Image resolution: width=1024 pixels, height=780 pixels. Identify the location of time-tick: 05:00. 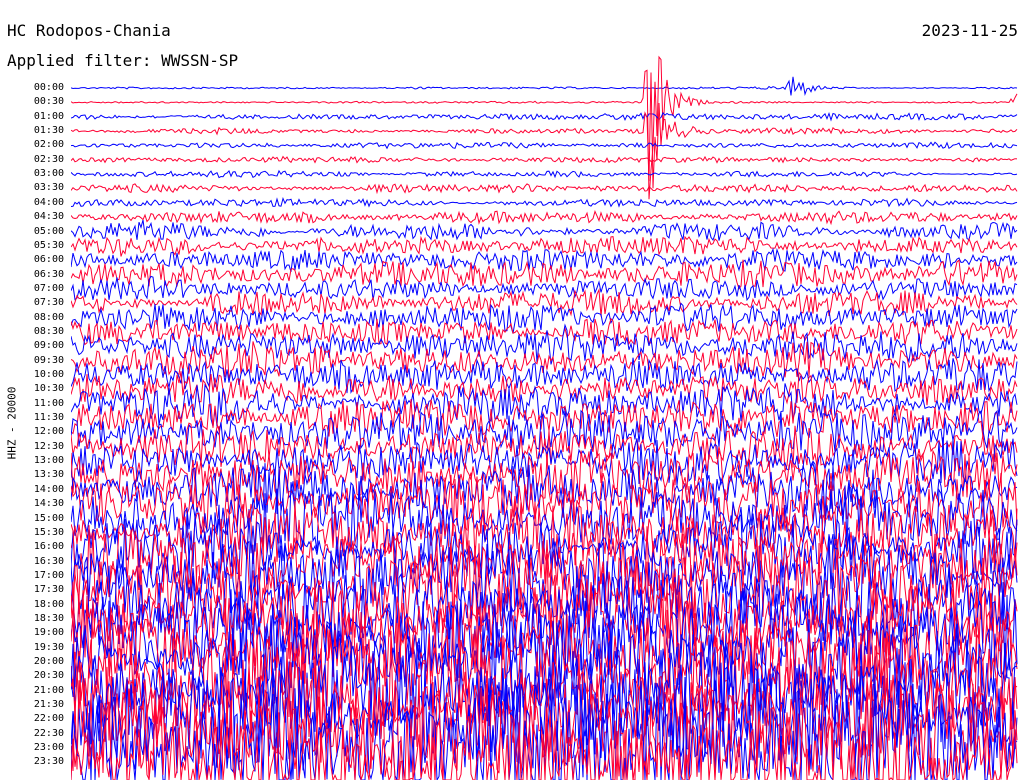
(48, 231).